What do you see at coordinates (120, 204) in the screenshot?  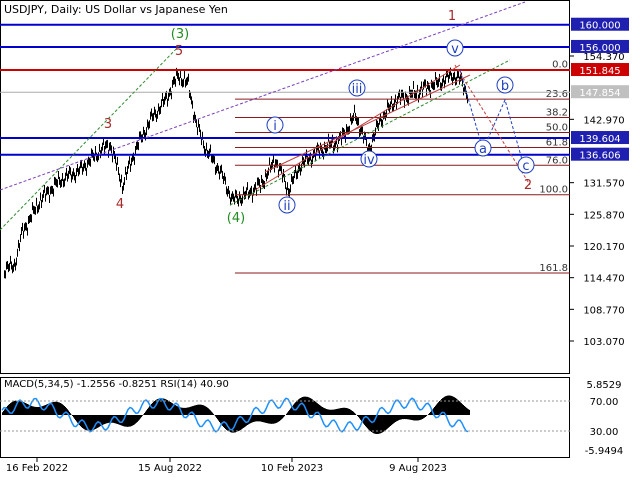 I see `wave-label: 4` at bounding box center [120, 204].